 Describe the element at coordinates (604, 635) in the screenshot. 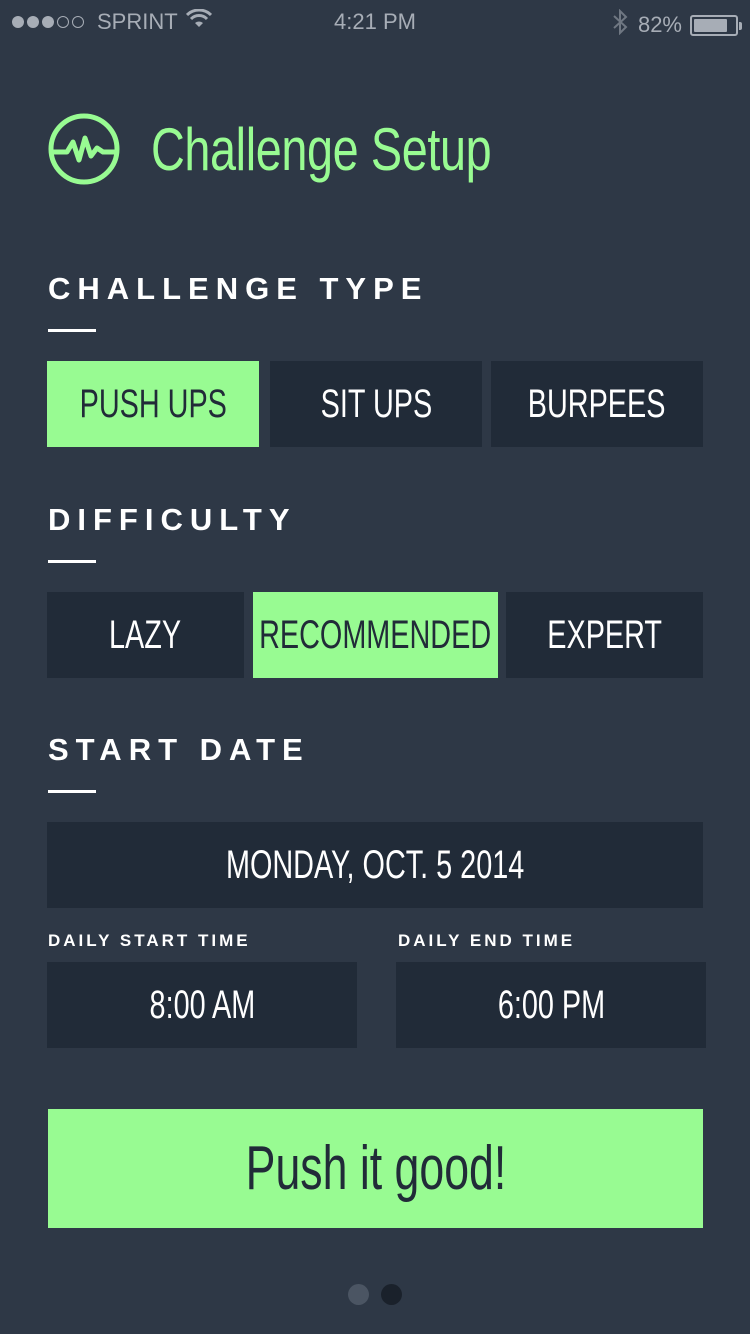

I see `difficulty-option-expert: EXPERT` at that location.